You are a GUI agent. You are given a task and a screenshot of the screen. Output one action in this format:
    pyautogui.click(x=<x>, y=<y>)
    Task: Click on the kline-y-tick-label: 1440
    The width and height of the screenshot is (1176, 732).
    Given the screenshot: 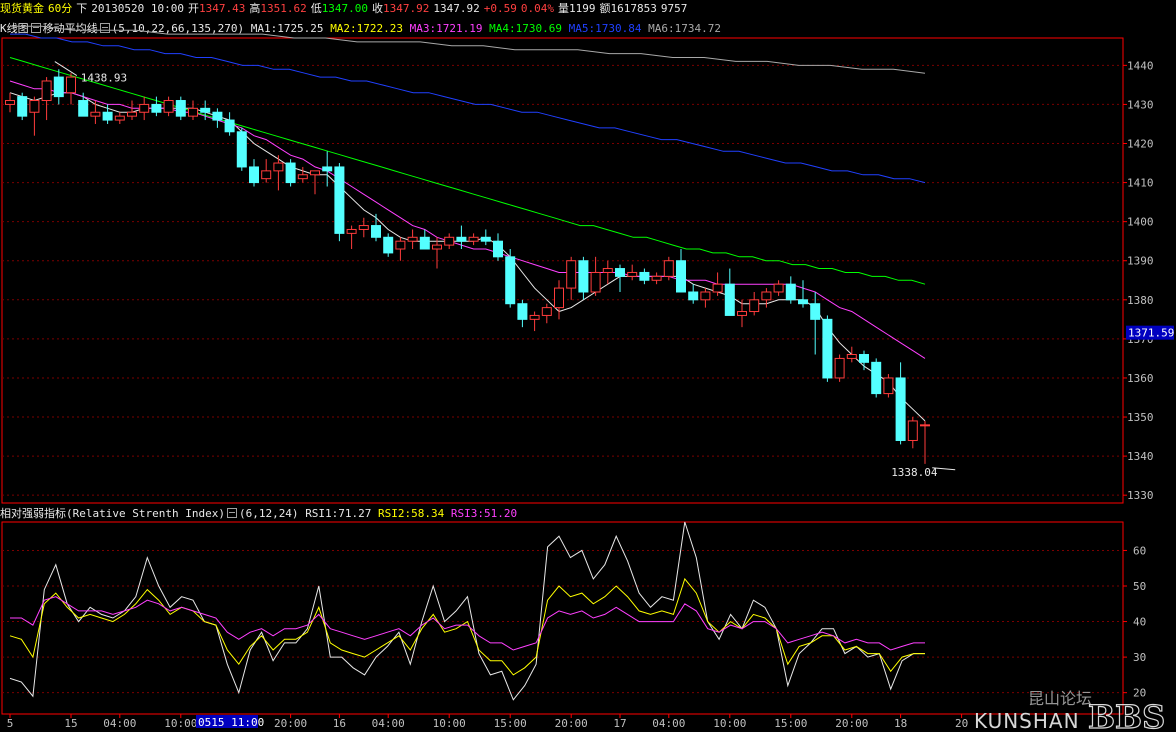 What is the action you would take?
    pyautogui.click(x=1140, y=65)
    